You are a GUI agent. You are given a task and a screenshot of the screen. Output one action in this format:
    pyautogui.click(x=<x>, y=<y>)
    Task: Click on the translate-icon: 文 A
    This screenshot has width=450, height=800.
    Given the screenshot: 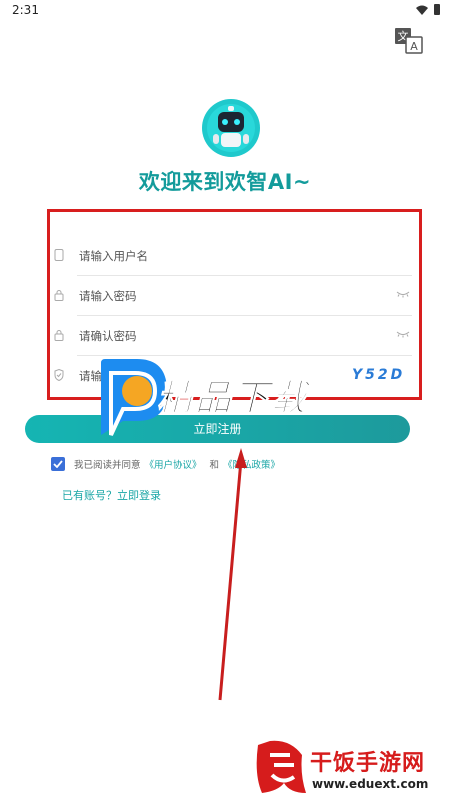 What is the action you would take?
    pyautogui.click(x=409, y=41)
    